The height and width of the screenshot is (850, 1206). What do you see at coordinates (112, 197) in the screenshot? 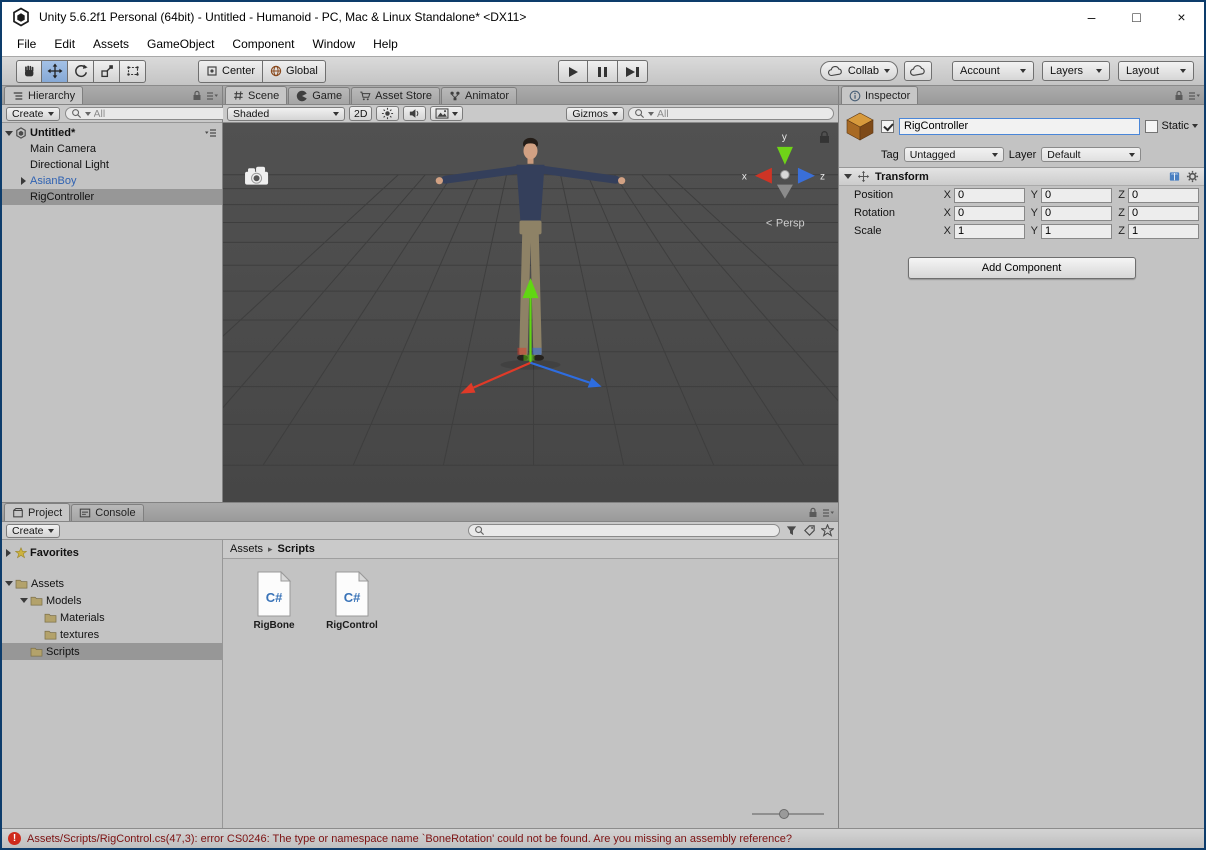
I see `hierarchy-item-rigcontroller: RigController` at bounding box center [112, 197].